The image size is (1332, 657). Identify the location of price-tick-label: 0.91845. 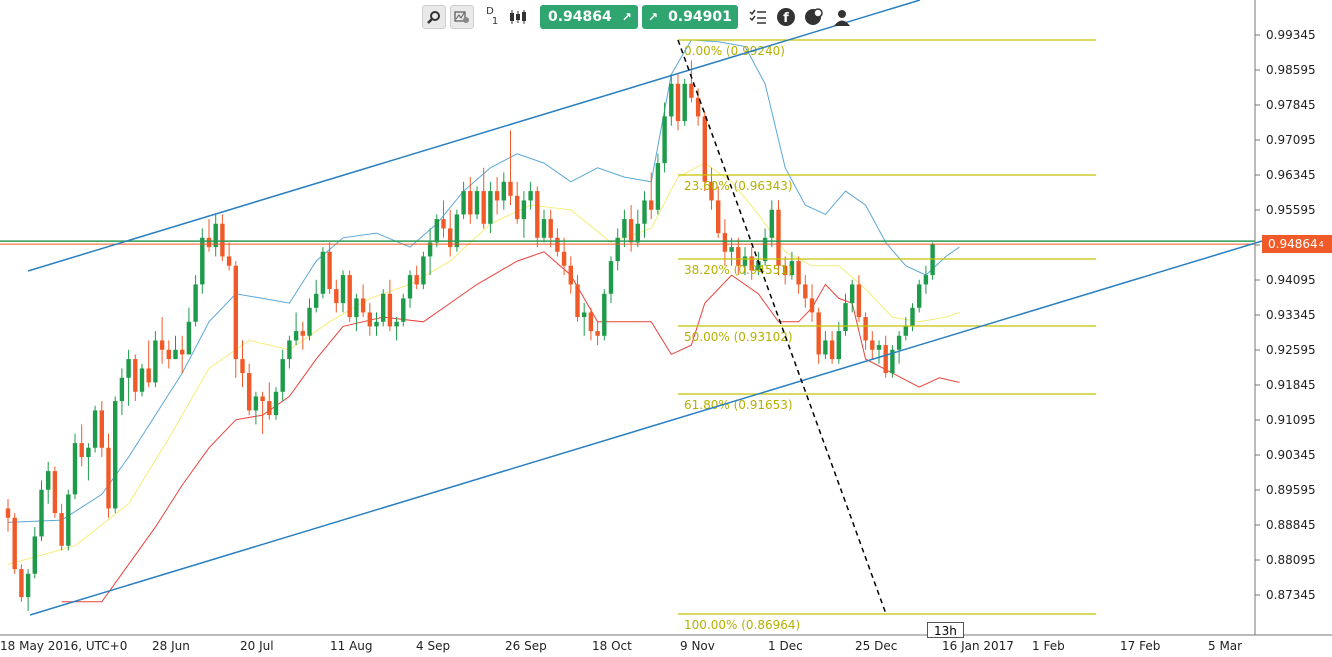
(1291, 385).